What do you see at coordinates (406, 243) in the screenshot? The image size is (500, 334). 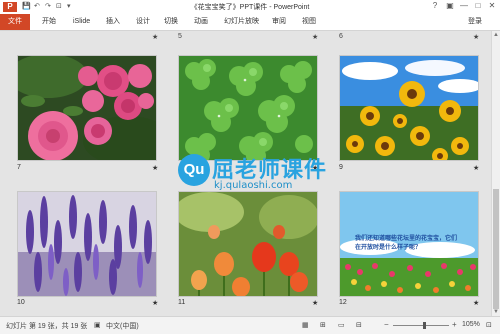 I see `slide-12-question-text: 我们还知道哪些花坛里的花宝宝，它们 在开放时是什么样子呢？` at bounding box center [406, 243].